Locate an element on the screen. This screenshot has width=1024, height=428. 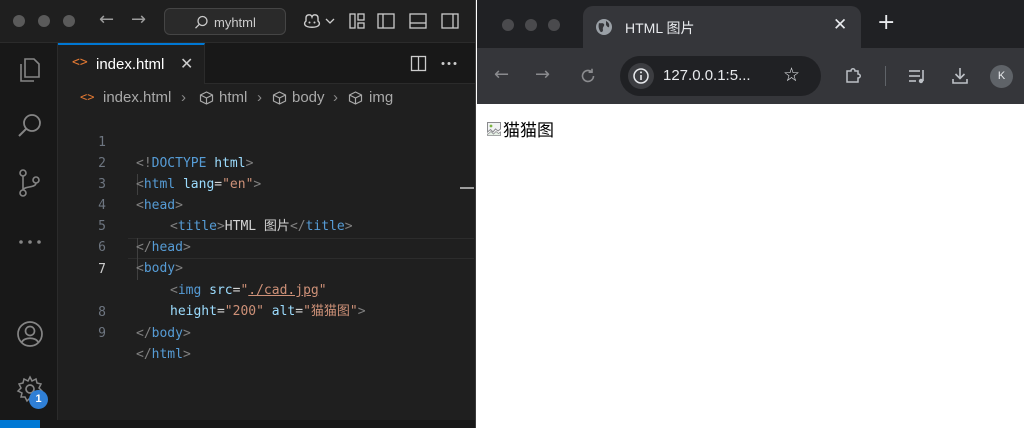
breadcrumb-item-body: body is located at coordinates (308, 97).